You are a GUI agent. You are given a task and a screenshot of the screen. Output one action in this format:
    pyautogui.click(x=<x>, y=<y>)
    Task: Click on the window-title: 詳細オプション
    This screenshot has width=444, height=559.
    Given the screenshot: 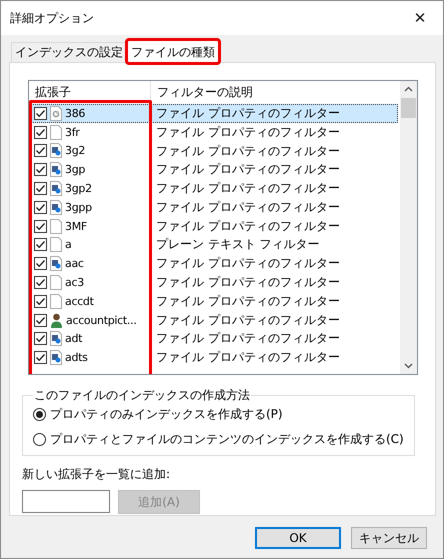 What is the action you would take?
    pyautogui.click(x=52, y=18)
    